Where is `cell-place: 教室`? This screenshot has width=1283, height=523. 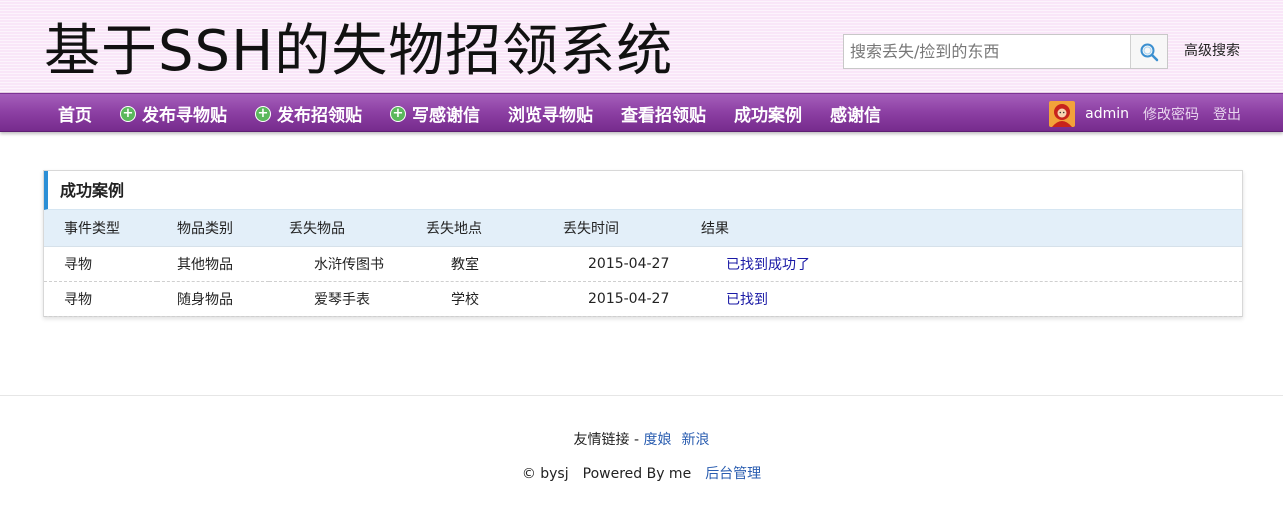 cell-place: 教室 is located at coordinates (474, 264).